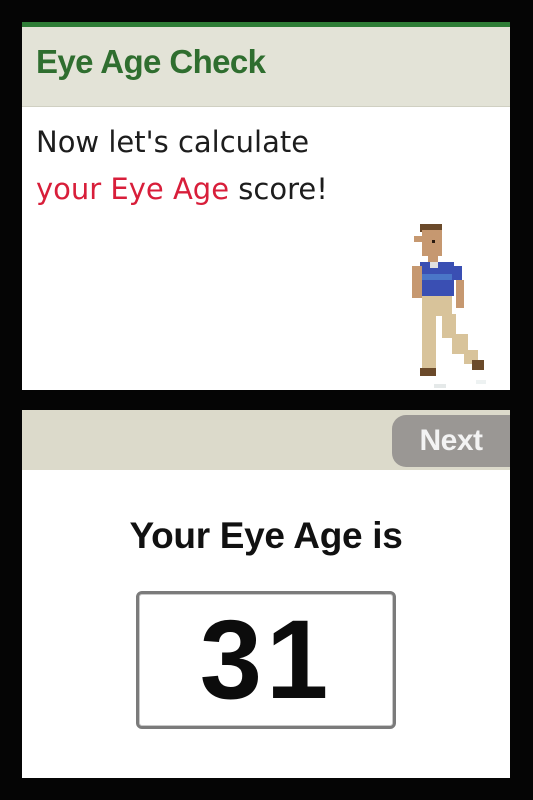  What do you see at coordinates (266, 440) in the screenshot?
I see `bottom-toolbar: Next` at bounding box center [266, 440].